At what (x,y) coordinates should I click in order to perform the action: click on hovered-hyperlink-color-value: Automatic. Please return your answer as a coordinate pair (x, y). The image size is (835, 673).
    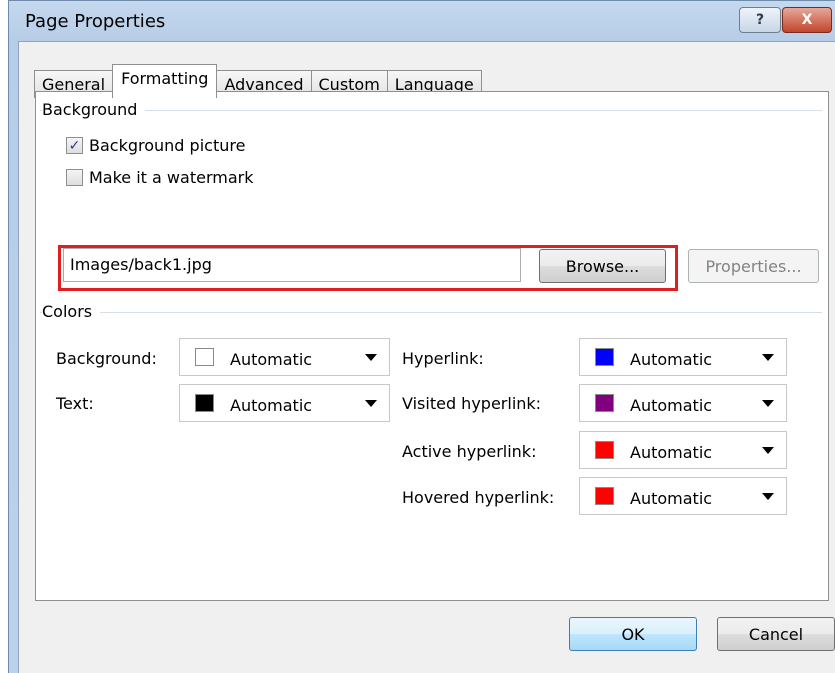
    Looking at the image, I should click on (671, 498).